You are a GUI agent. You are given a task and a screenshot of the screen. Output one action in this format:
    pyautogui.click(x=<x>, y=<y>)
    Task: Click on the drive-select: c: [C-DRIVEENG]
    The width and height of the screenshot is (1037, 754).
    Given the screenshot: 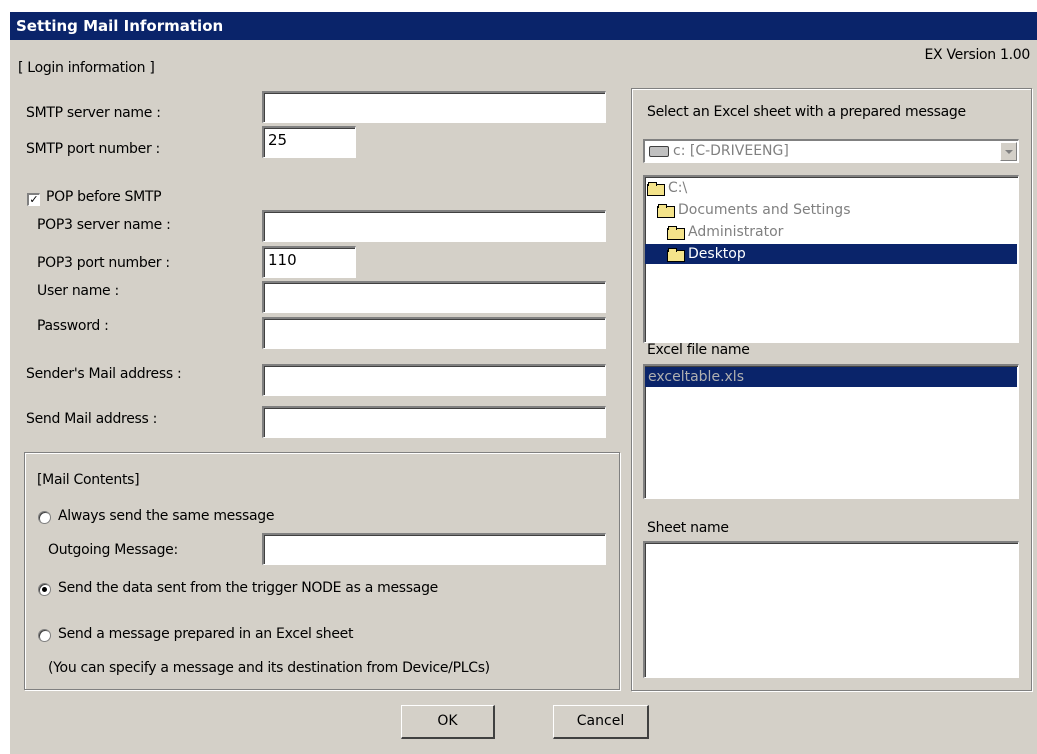 What is the action you would take?
    pyautogui.click(x=831, y=151)
    